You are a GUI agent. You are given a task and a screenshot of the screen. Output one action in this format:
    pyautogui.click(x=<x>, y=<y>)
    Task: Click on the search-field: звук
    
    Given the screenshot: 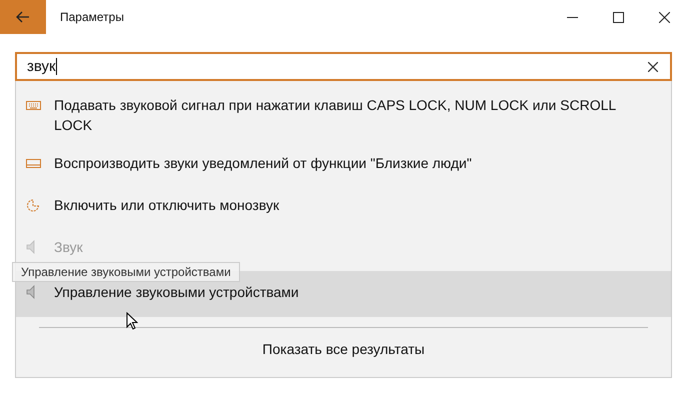 What is the action you would take?
    pyautogui.click(x=343, y=66)
    